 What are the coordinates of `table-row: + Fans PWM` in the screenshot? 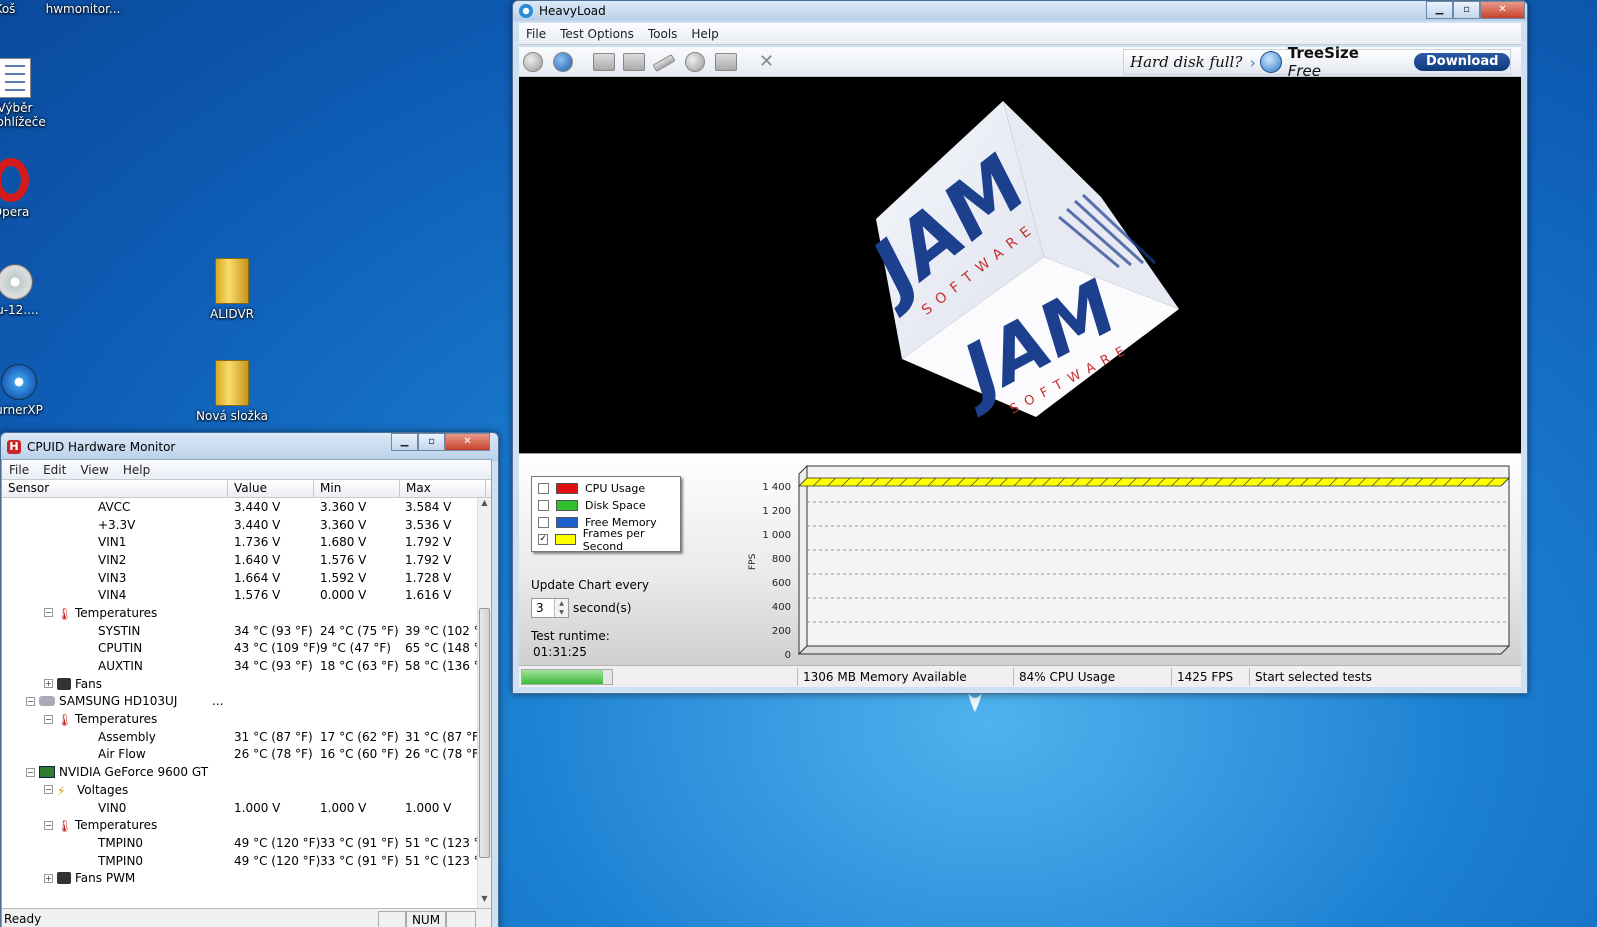 It's located at (239, 878).